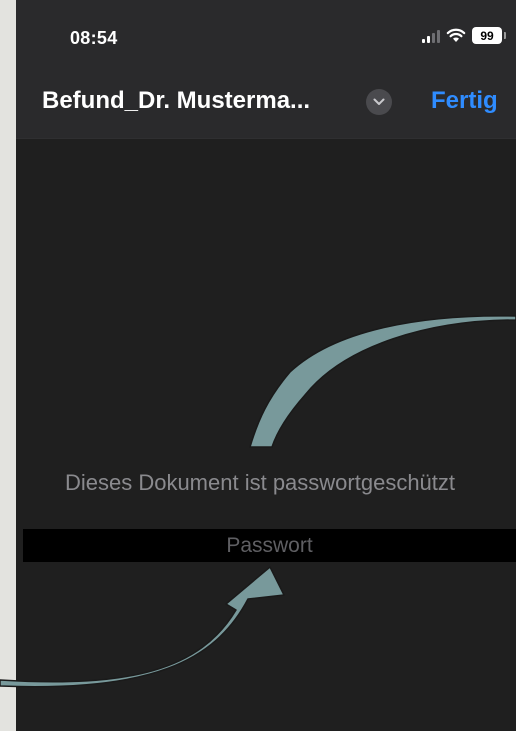  I want to click on status-time: 08:54, so click(94, 38).